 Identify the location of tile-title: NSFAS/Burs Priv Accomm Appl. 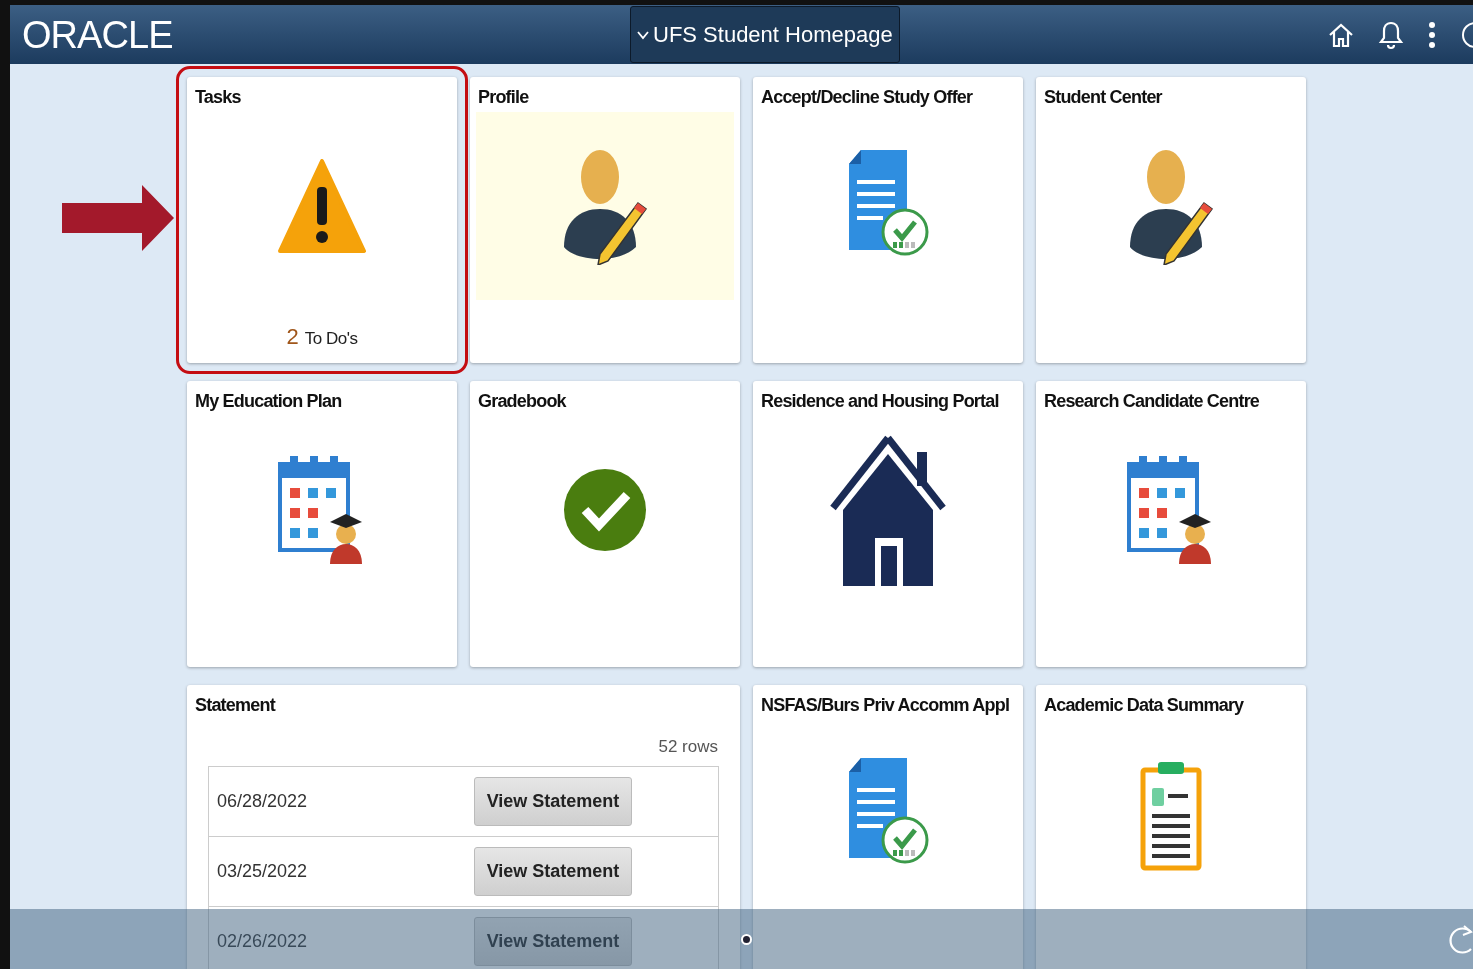
(885, 705).